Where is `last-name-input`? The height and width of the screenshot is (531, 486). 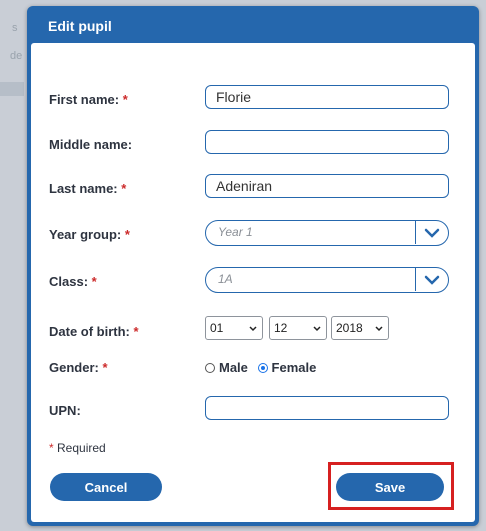
last-name-input is located at coordinates (327, 186).